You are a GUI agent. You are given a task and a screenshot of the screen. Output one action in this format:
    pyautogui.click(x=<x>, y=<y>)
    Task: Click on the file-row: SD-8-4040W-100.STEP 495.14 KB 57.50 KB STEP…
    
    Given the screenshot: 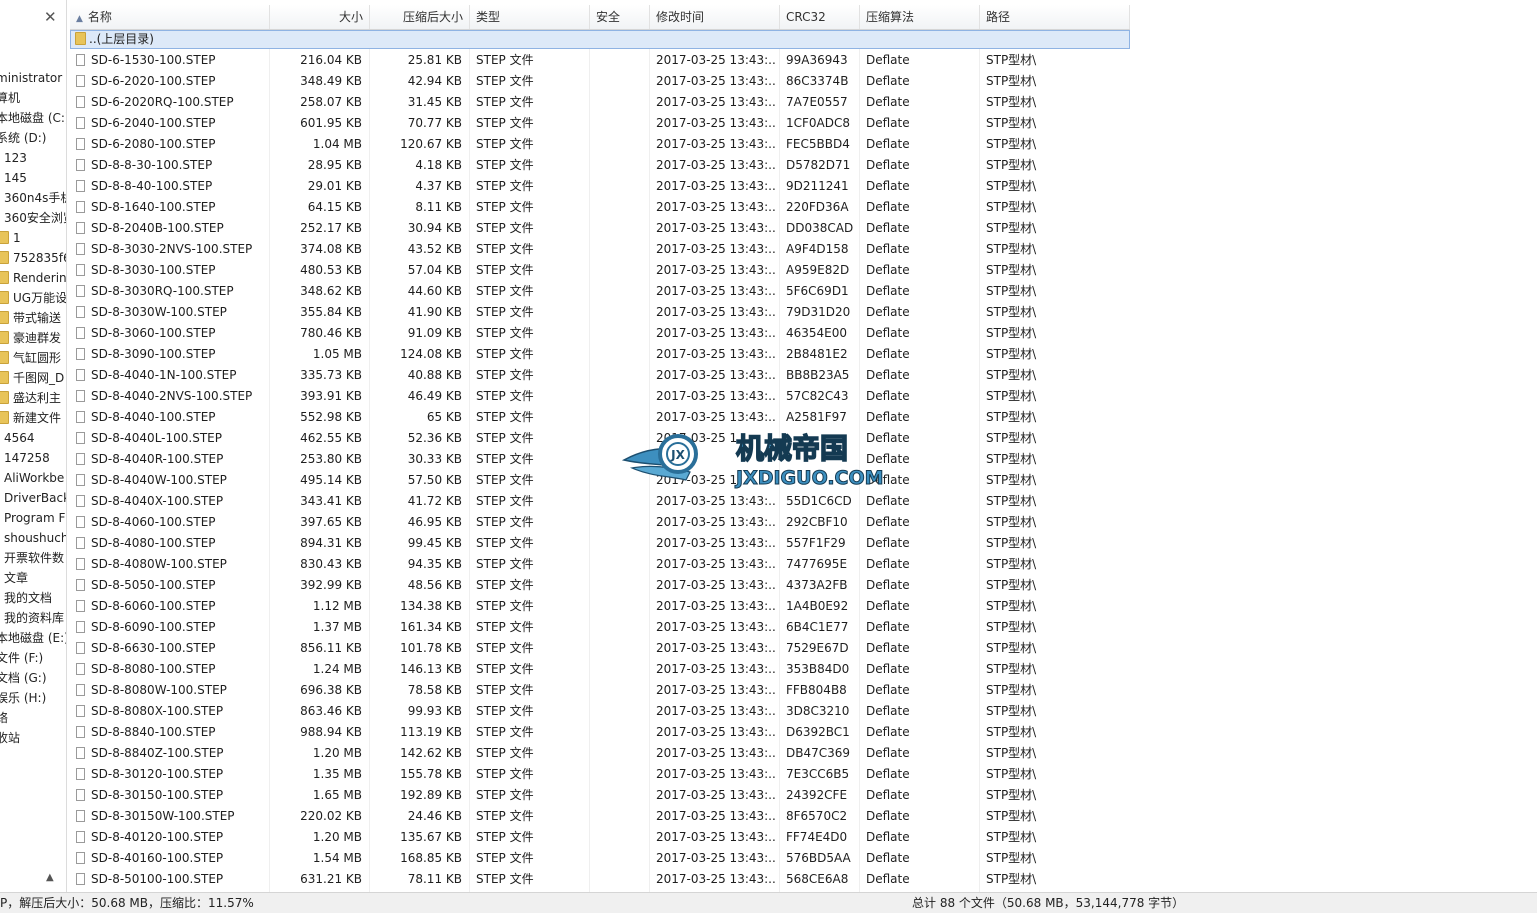 What is the action you would take?
    pyautogui.click(x=600, y=480)
    